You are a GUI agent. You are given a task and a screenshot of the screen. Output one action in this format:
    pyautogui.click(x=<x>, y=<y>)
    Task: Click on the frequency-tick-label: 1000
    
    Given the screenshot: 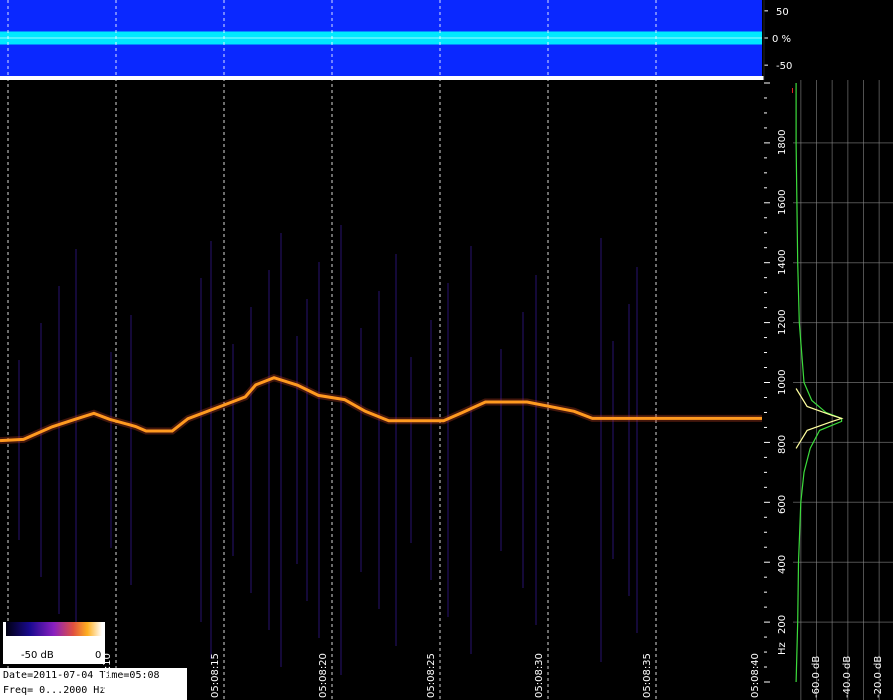 What is the action you would take?
    pyautogui.click(x=782, y=382)
    